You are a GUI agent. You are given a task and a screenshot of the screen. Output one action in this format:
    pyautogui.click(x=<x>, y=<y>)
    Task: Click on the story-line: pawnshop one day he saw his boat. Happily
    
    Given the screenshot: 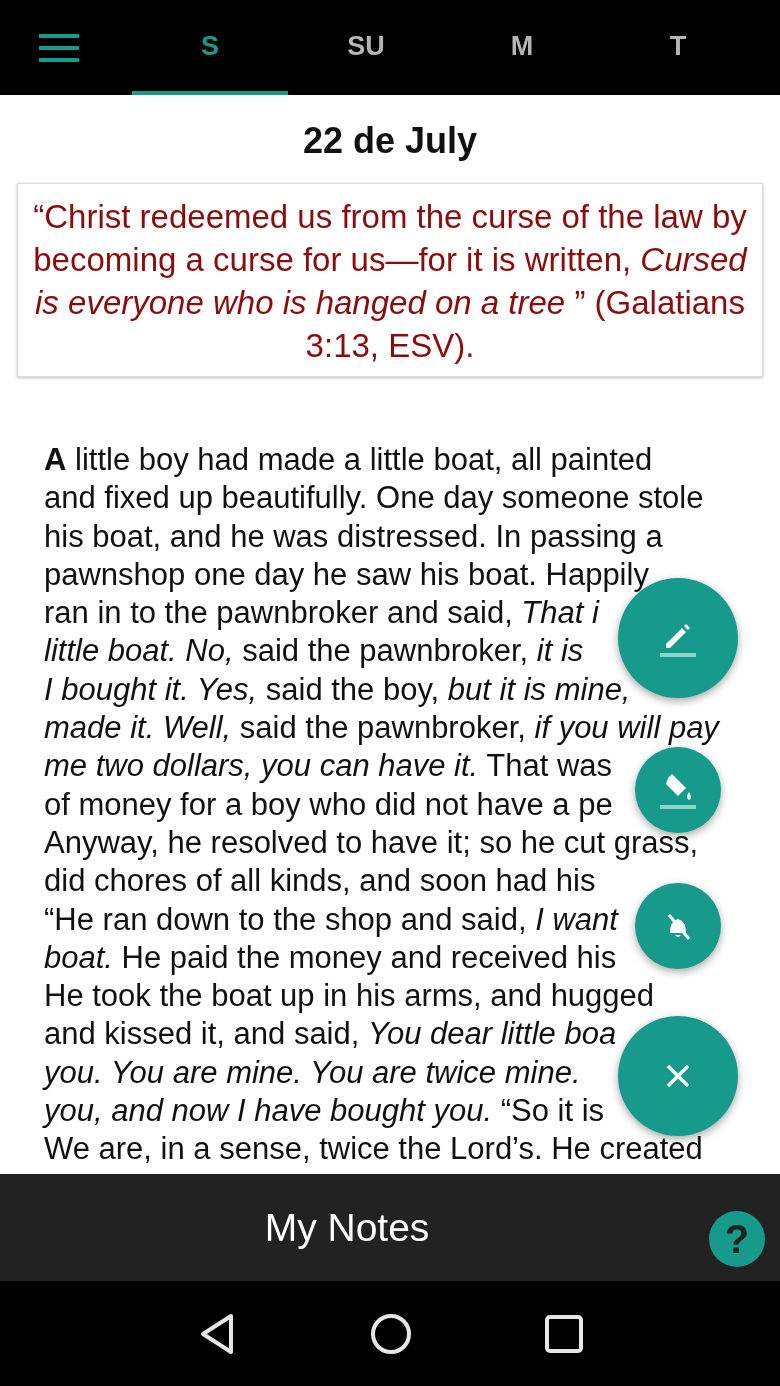 What is the action you would take?
    pyautogui.click(x=346, y=574)
    